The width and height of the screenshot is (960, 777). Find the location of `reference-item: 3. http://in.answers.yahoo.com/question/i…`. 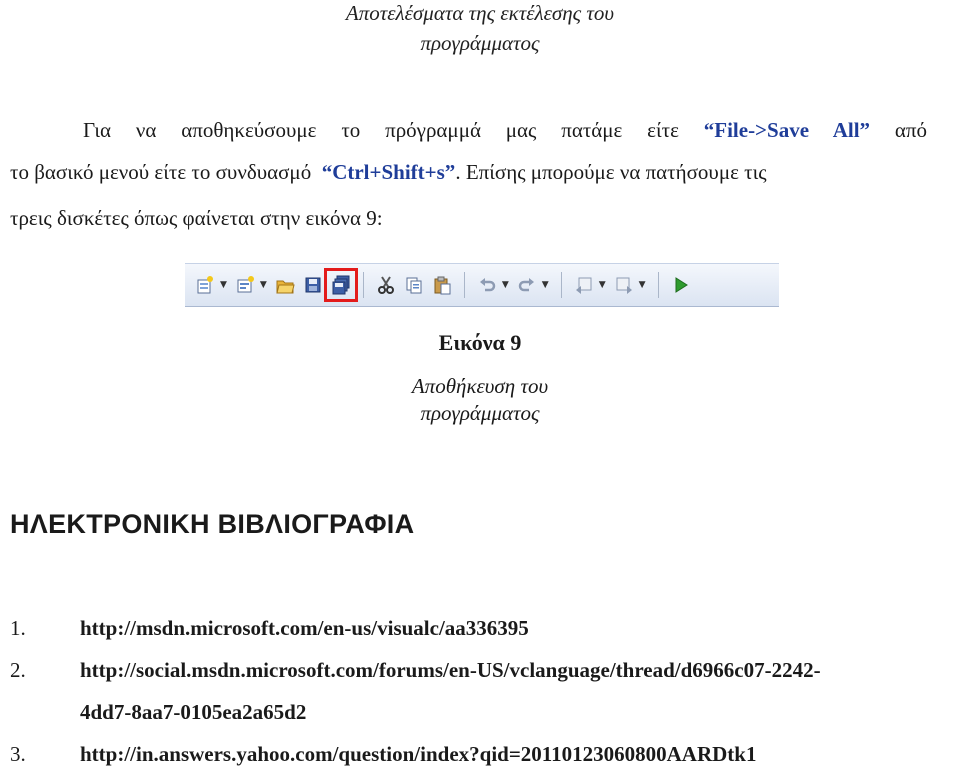

reference-item: 3. http://in.answers.yahoo.com/question/i… is located at coordinates (383, 754).